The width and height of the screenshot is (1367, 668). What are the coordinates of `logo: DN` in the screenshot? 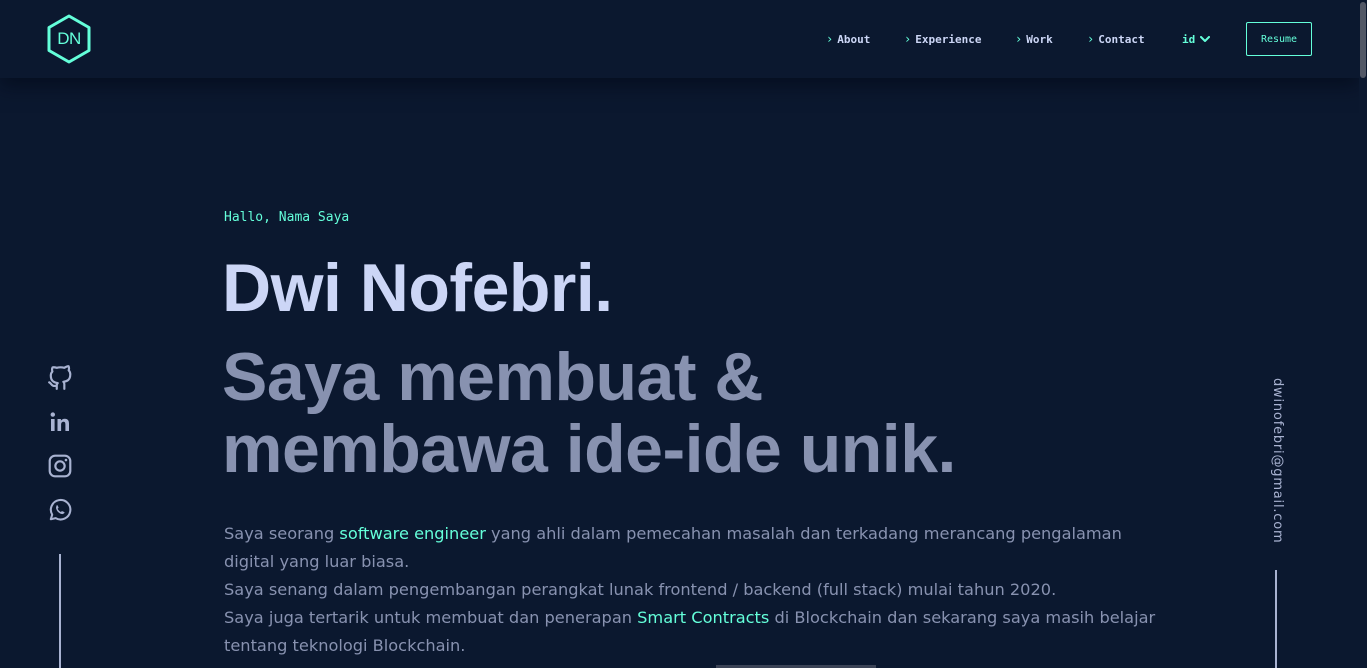 It's located at (69, 39).